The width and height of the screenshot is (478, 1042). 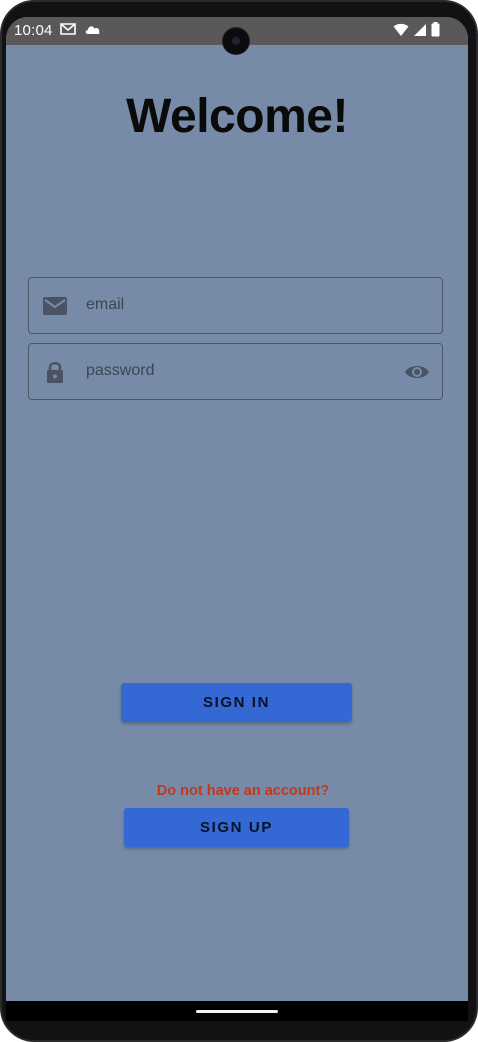 What do you see at coordinates (236, 827) in the screenshot?
I see `sign-up-button: SIGN UP` at bounding box center [236, 827].